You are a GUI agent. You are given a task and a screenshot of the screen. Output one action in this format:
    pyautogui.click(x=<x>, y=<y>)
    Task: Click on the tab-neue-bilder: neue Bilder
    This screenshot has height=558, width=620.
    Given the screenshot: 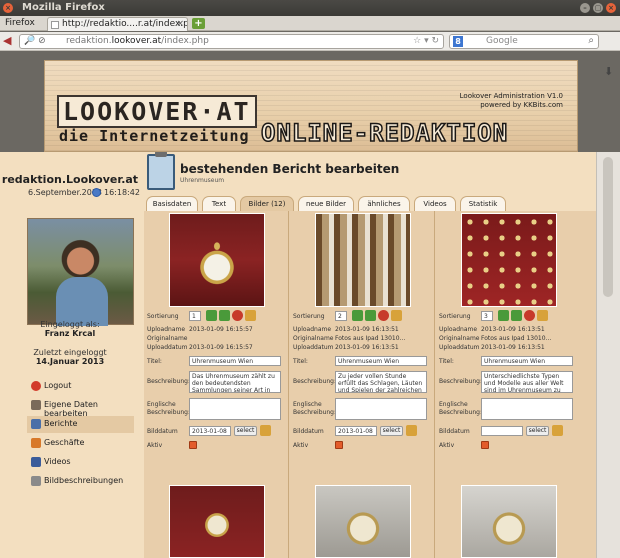 What is the action you would take?
    pyautogui.click(x=326, y=203)
    